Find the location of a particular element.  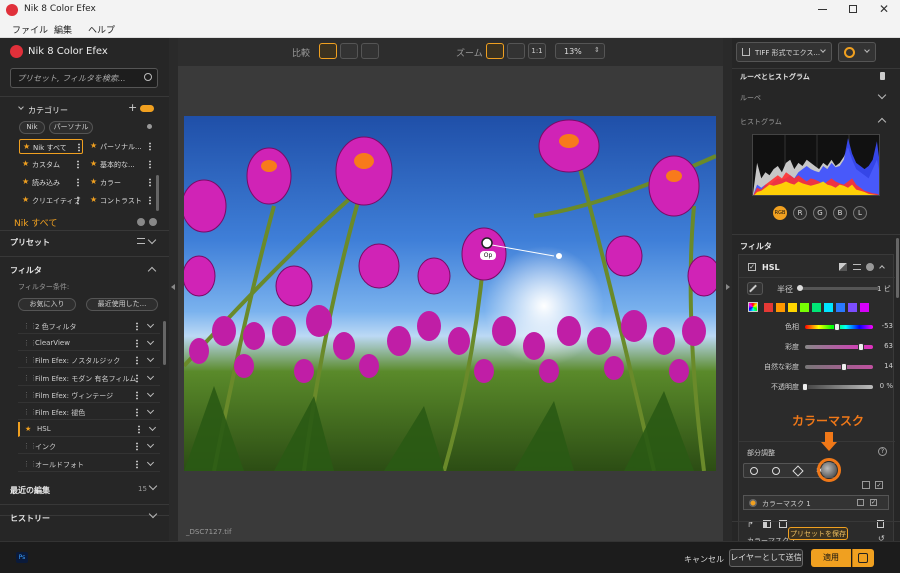

channel-button-g: G is located at coordinates (820, 213).